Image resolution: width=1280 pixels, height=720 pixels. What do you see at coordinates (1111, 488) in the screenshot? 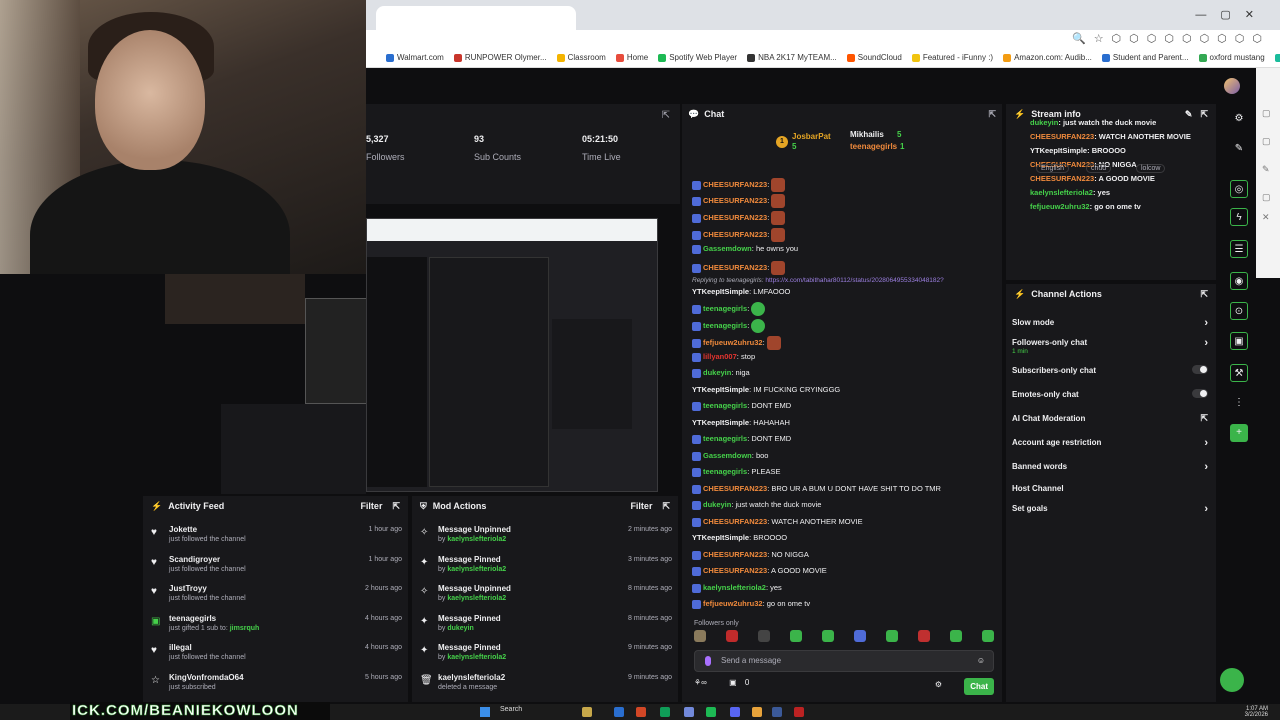
I see `channel-action-item: Host Channel` at bounding box center [1111, 488].